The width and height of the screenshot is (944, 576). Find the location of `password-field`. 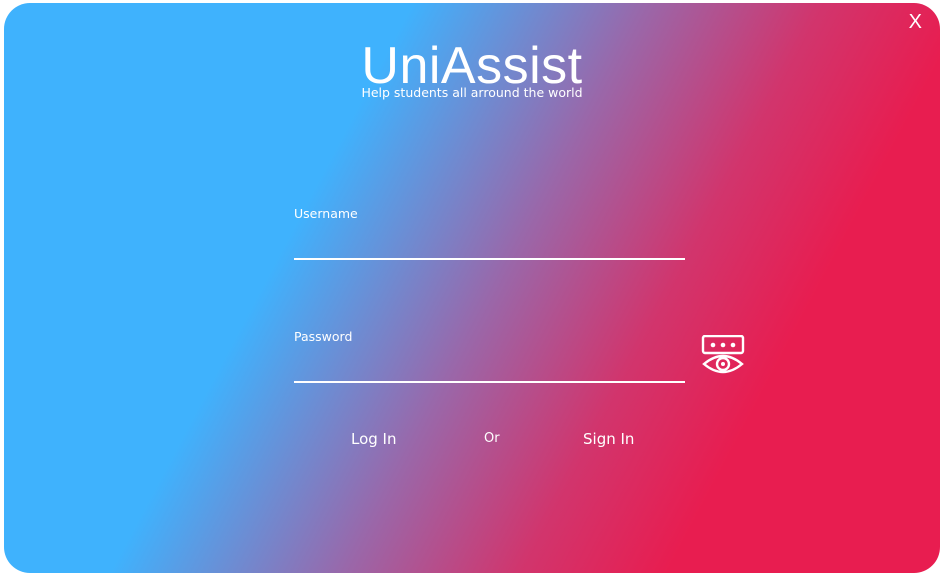

password-field is located at coordinates (489, 369).